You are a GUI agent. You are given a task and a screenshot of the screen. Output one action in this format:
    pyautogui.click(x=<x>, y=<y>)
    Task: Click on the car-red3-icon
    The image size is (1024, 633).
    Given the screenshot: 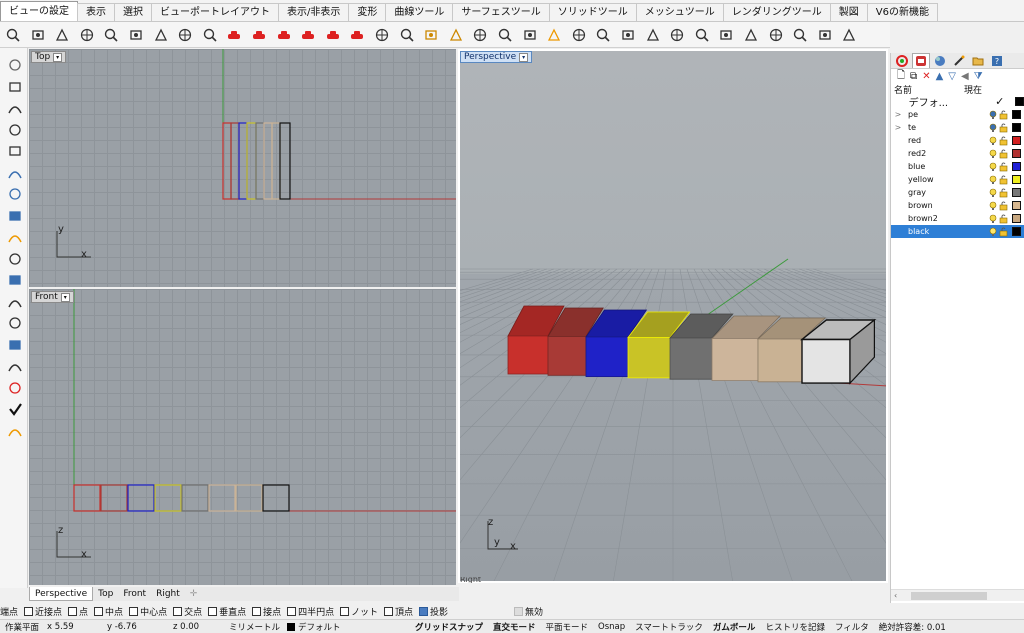 What is the action you would take?
    pyautogui.click(x=308, y=35)
    